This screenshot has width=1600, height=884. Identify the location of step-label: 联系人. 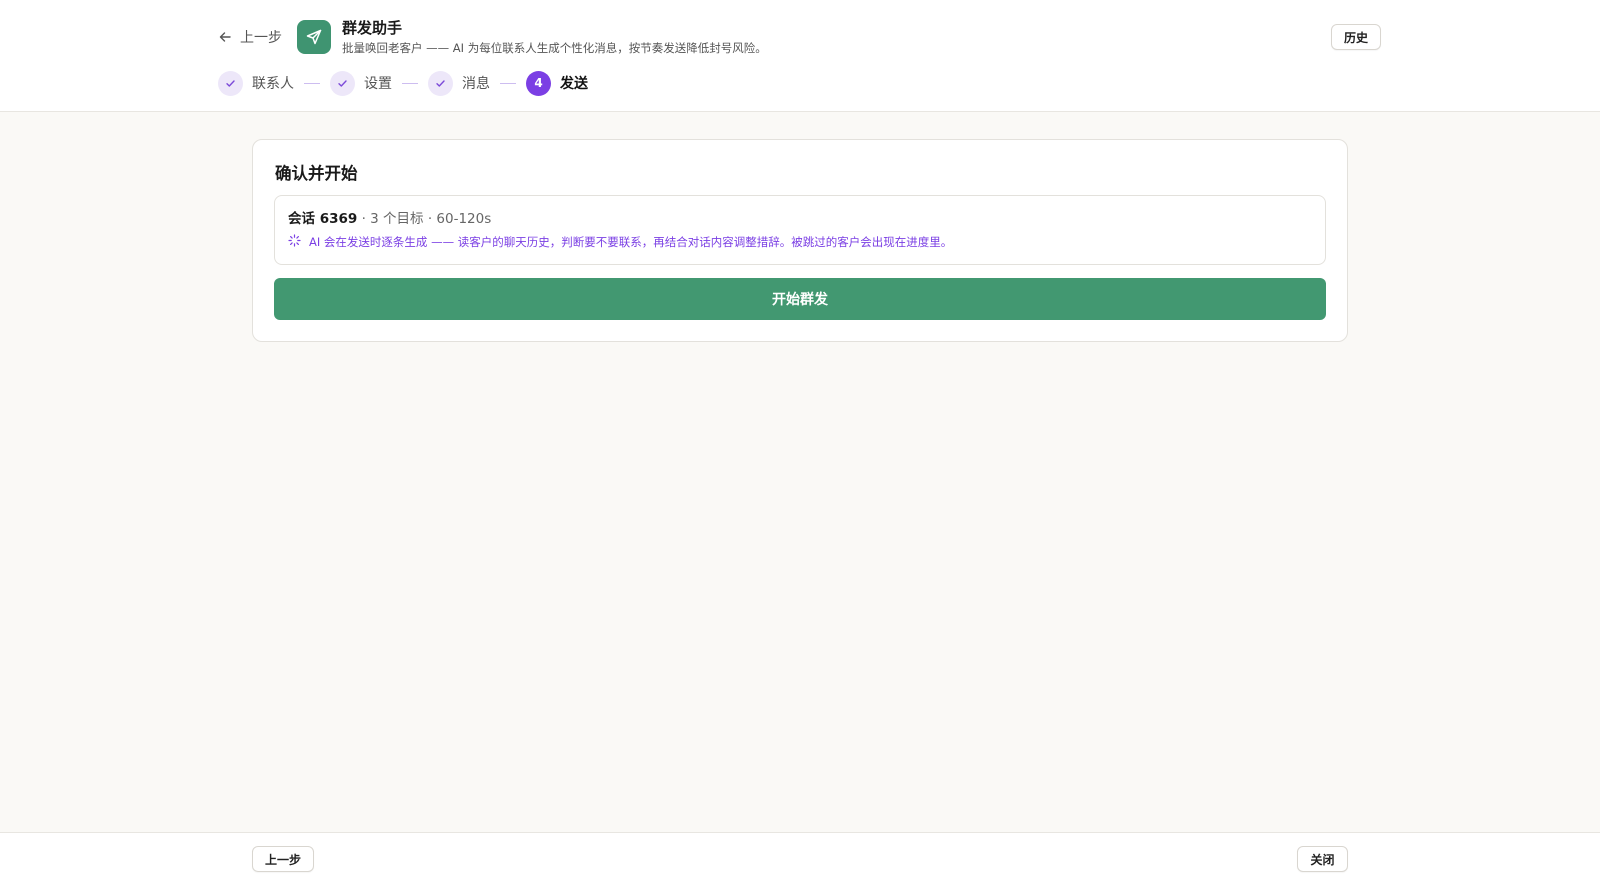
(273, 84).